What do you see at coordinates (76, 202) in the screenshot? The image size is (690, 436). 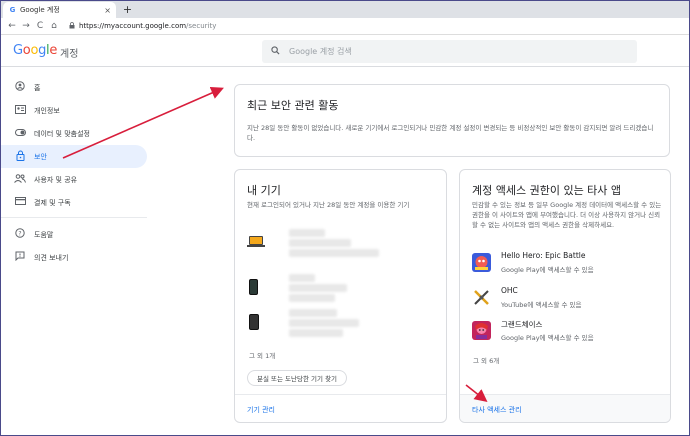 I see `sidebar-item-payments: 결제 및 구독` at bounding box center [76, 202].